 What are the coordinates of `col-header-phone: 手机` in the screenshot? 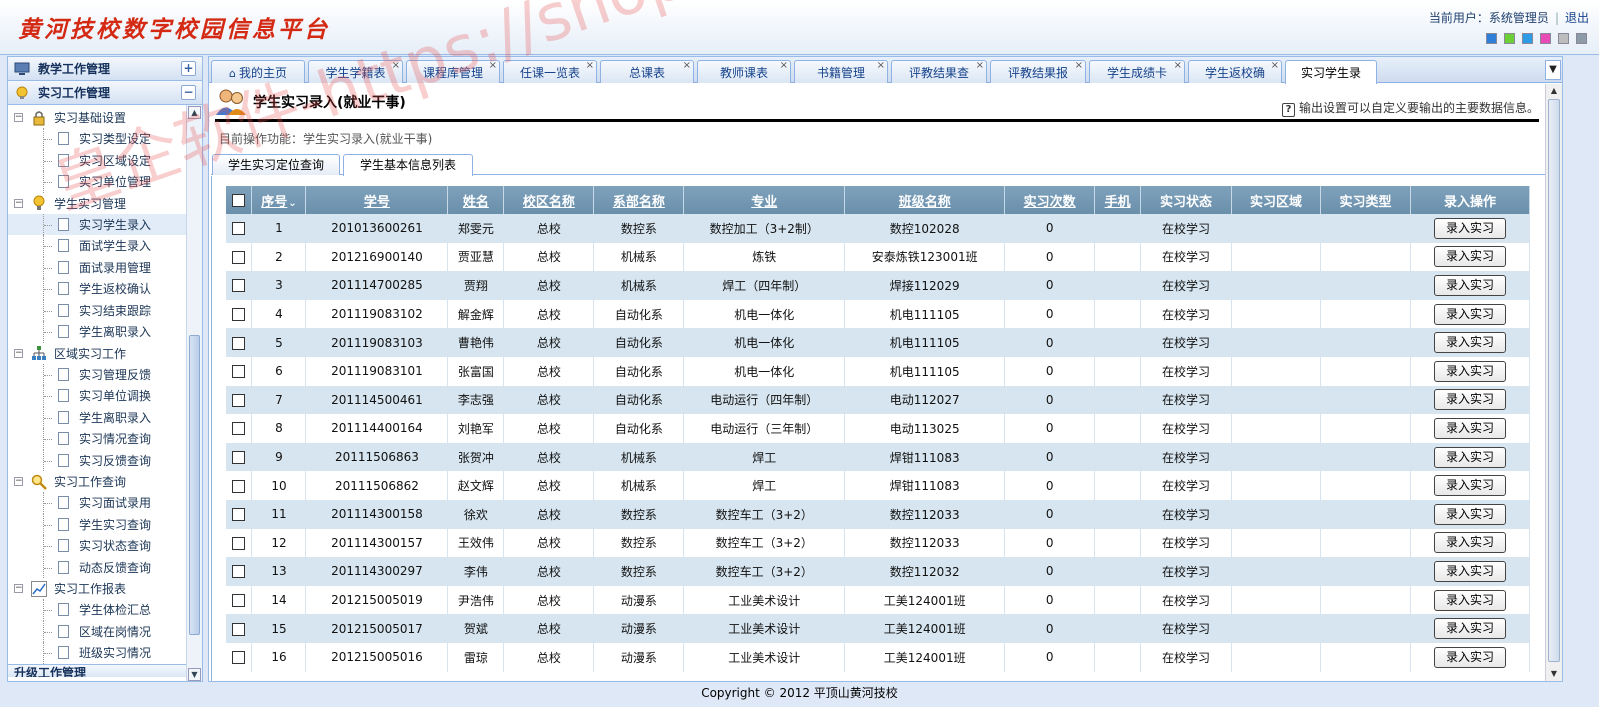 It's located at (1118, 200).